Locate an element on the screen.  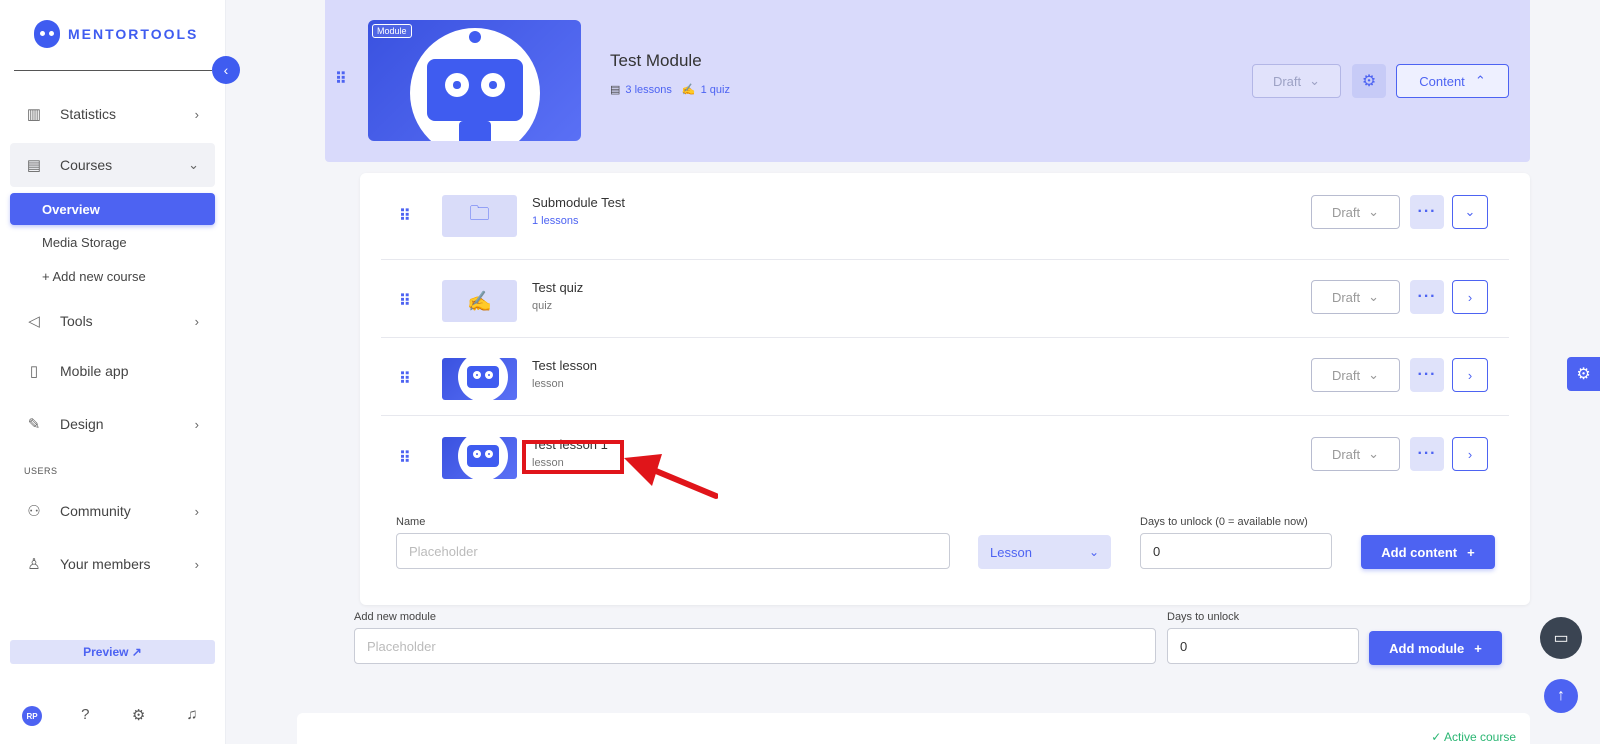
folder-icon: 🗀 is located at coordinates (479, 216).